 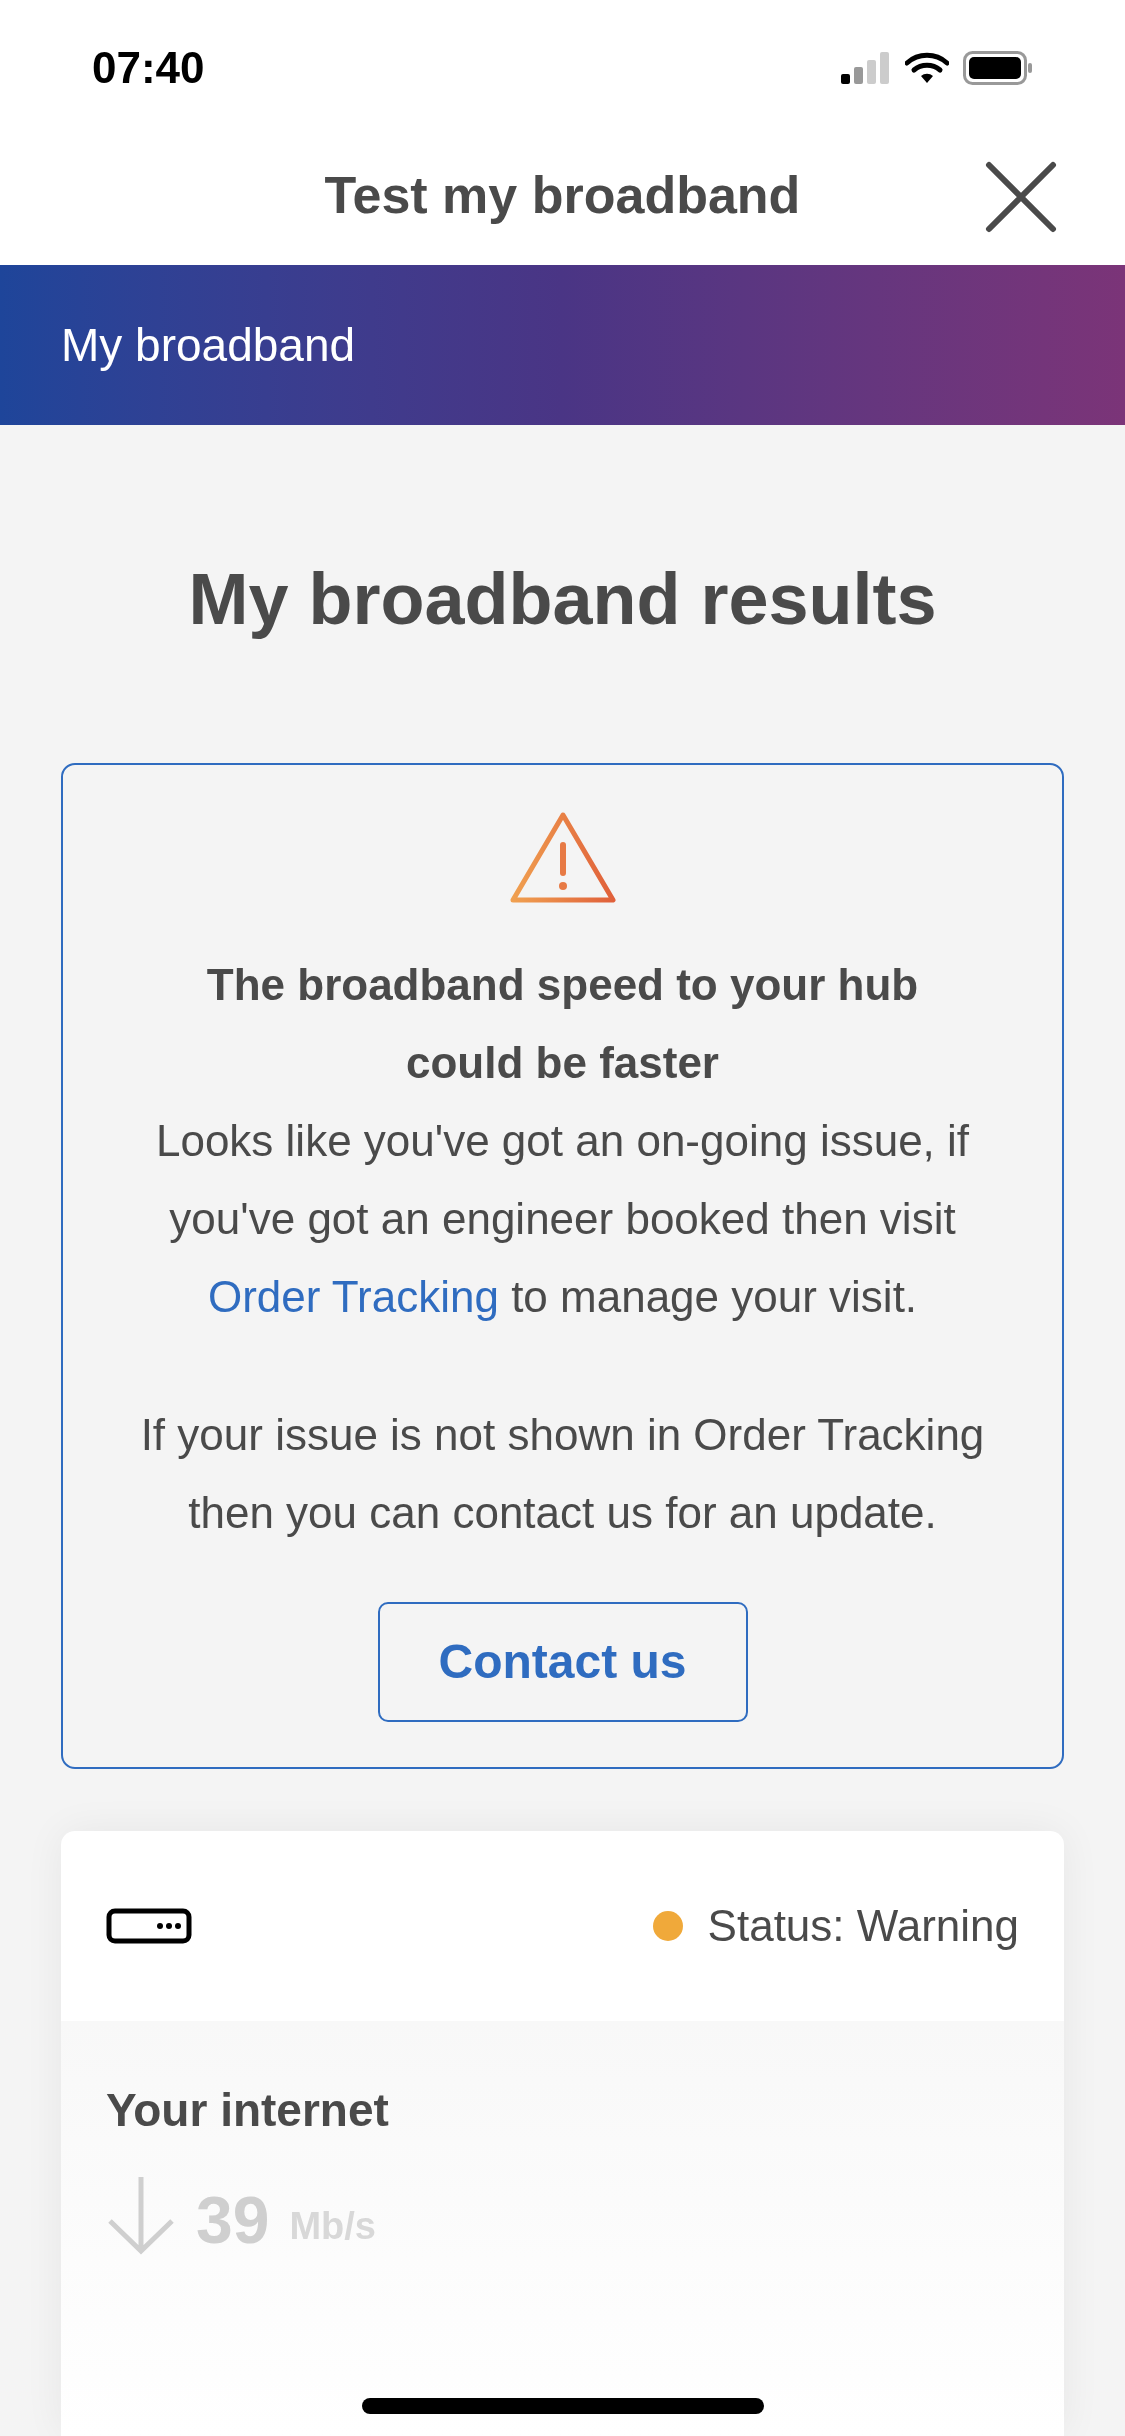 What do you see at coordinates (1021, 197) in the screenshot?
I see `close-button` at bounding box center [1021, 197].